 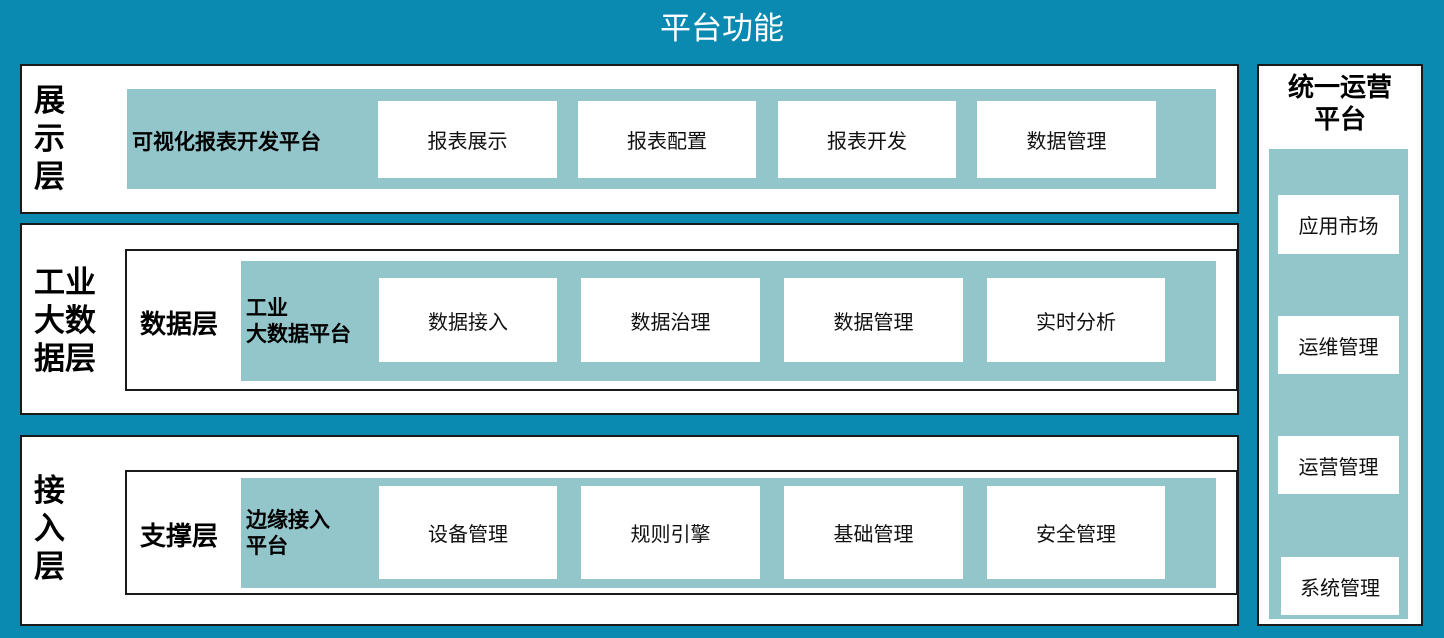 I want to click on access-label-line: 入, so click(x=49, y=529).